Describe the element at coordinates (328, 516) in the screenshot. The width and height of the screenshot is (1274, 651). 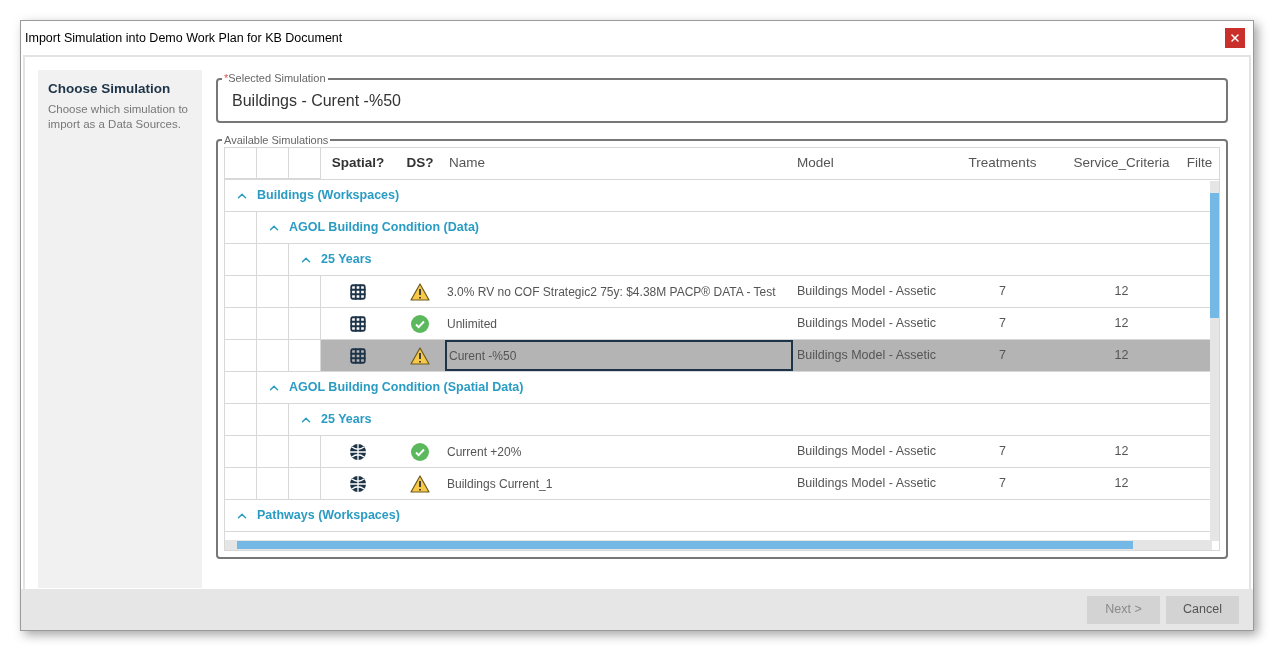
I see `group-label: Pathways (Workspaces)` at that location.